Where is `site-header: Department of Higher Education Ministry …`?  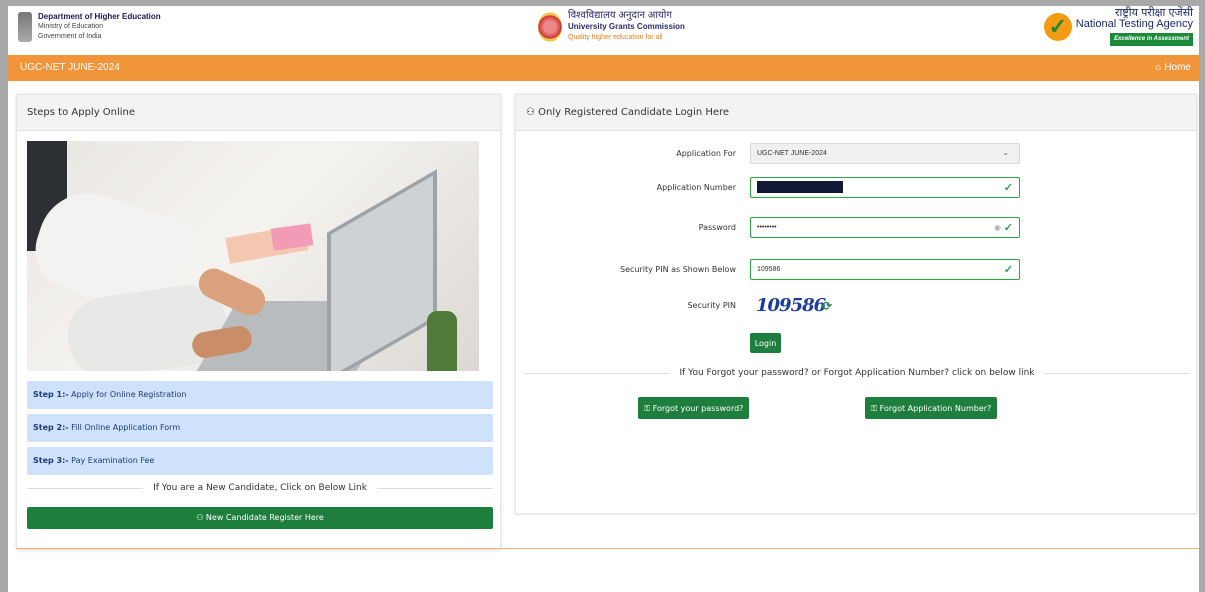 site-header: Department of Higher Education Ministry … is located at coordinates (603, 30).